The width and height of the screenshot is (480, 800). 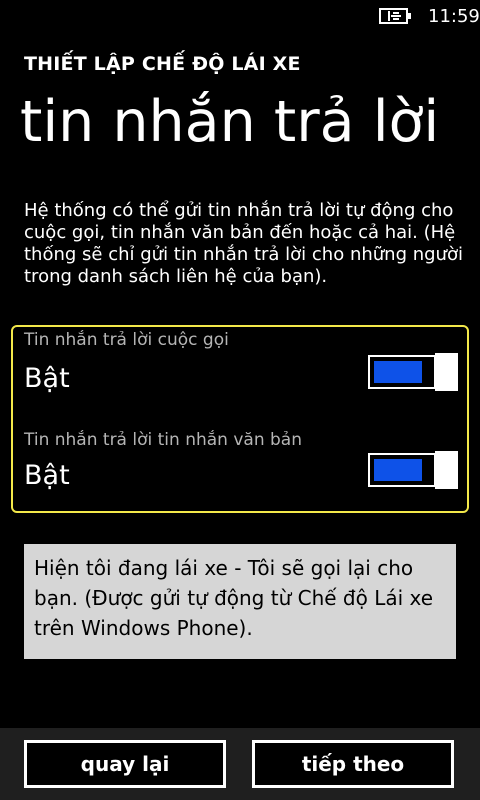 What do you see at coordinates (240, 764) in the screenshot?
I see `app-bar: quay lại tiếp theo` at bounding box center [240, 764].